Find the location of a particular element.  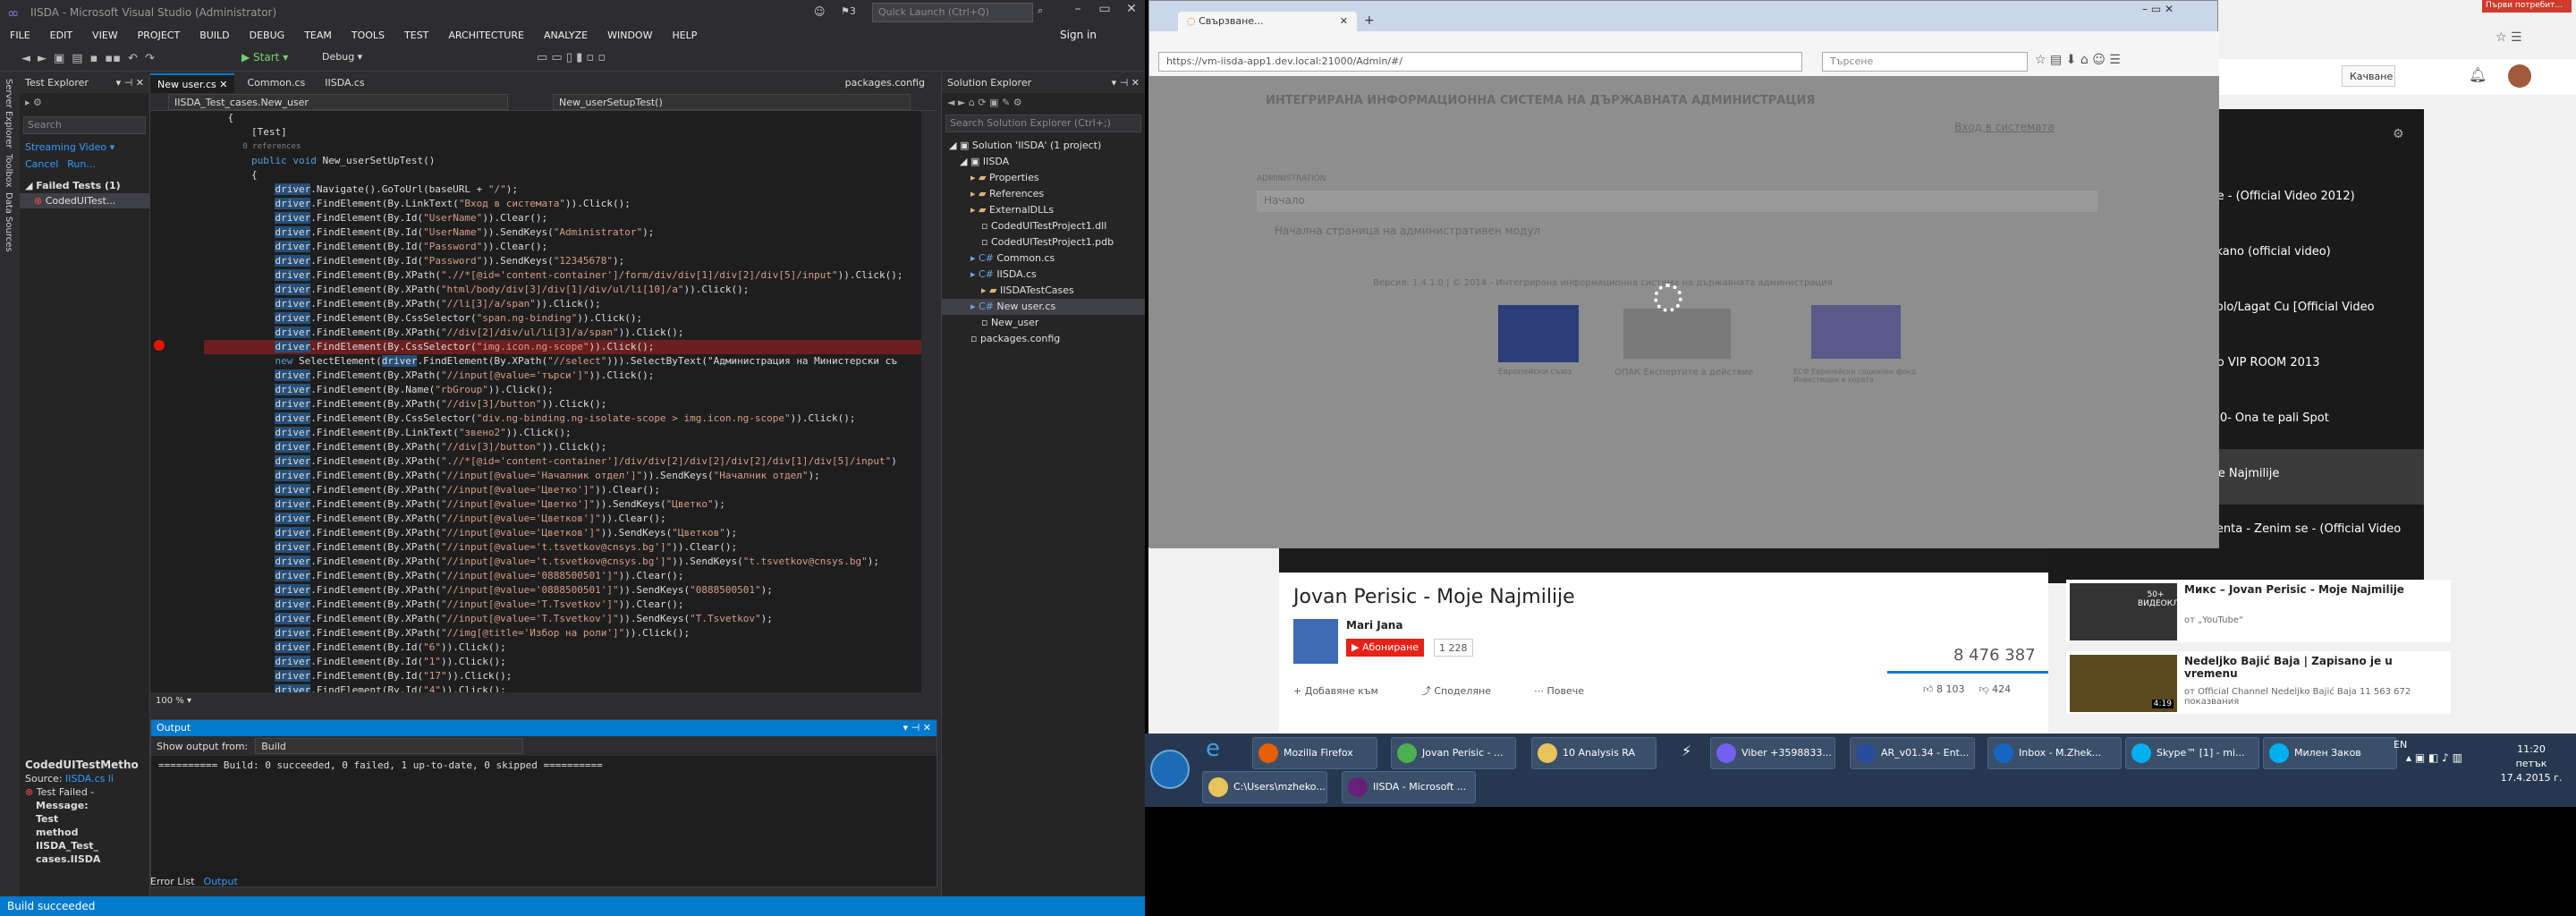

channel-name: Mari Jana is located at coordinates (1374, 625).